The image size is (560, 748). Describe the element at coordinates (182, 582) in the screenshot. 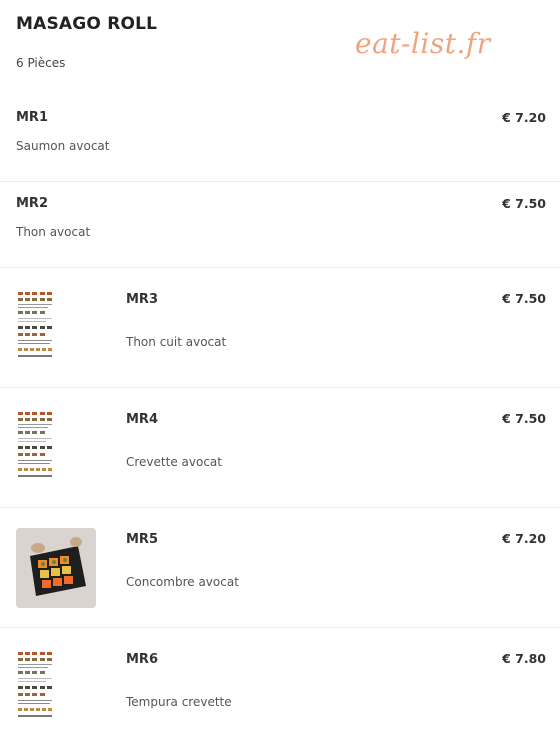

I see `item-description: Concombre avocat` at that location.